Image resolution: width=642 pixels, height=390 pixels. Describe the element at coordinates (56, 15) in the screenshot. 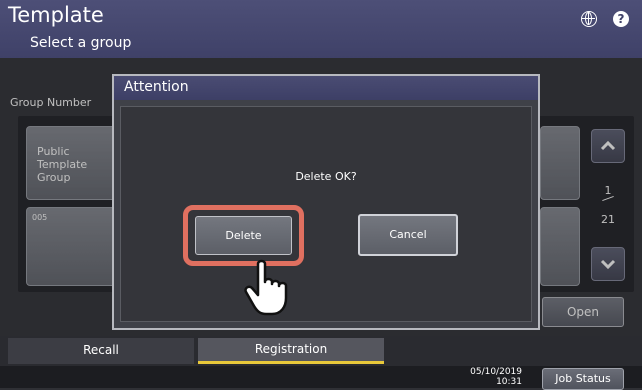

I see `page-title: Template` at that location.